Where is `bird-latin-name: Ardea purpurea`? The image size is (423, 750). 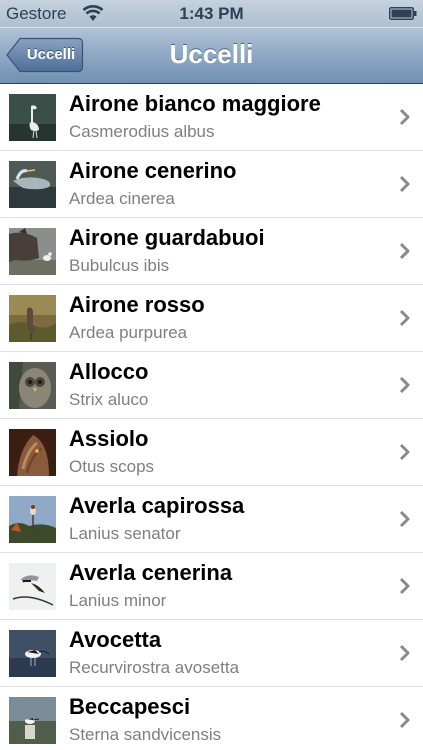 bird-latin-name: Ardea purpurea is located at coordinates (128, 332).